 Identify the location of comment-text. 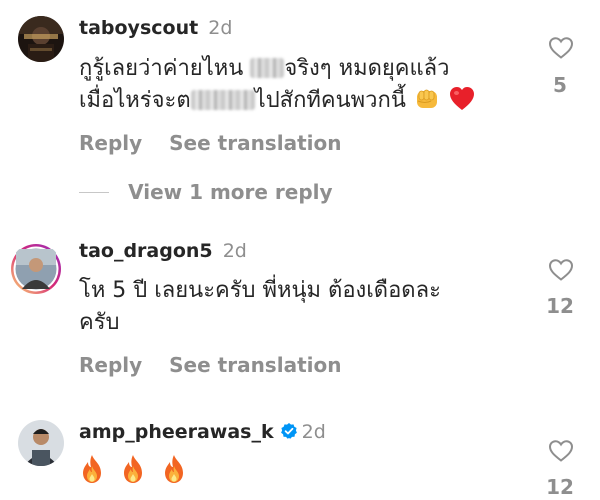
(294, 474).